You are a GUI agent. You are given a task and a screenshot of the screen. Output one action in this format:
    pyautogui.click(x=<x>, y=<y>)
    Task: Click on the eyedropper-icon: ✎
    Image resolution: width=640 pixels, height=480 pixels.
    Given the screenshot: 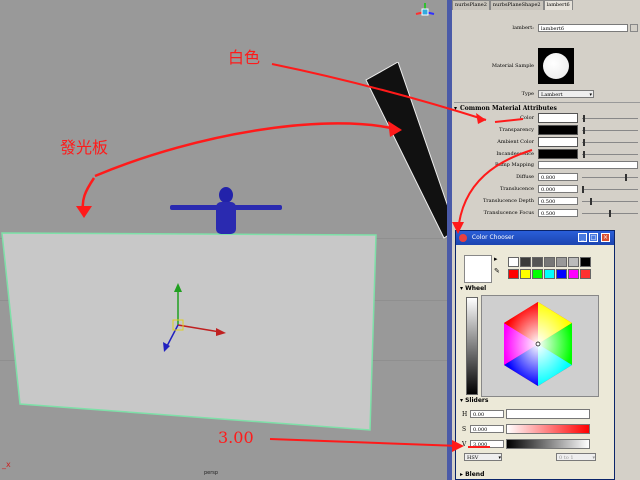 What is the action you would take?
    pyautogui.click(x=497, y=271)
    